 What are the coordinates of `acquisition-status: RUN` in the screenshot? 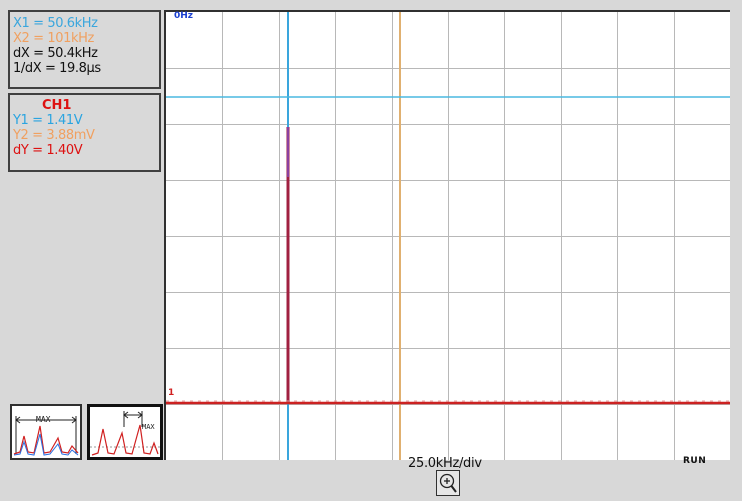 It's located at (695, 461).